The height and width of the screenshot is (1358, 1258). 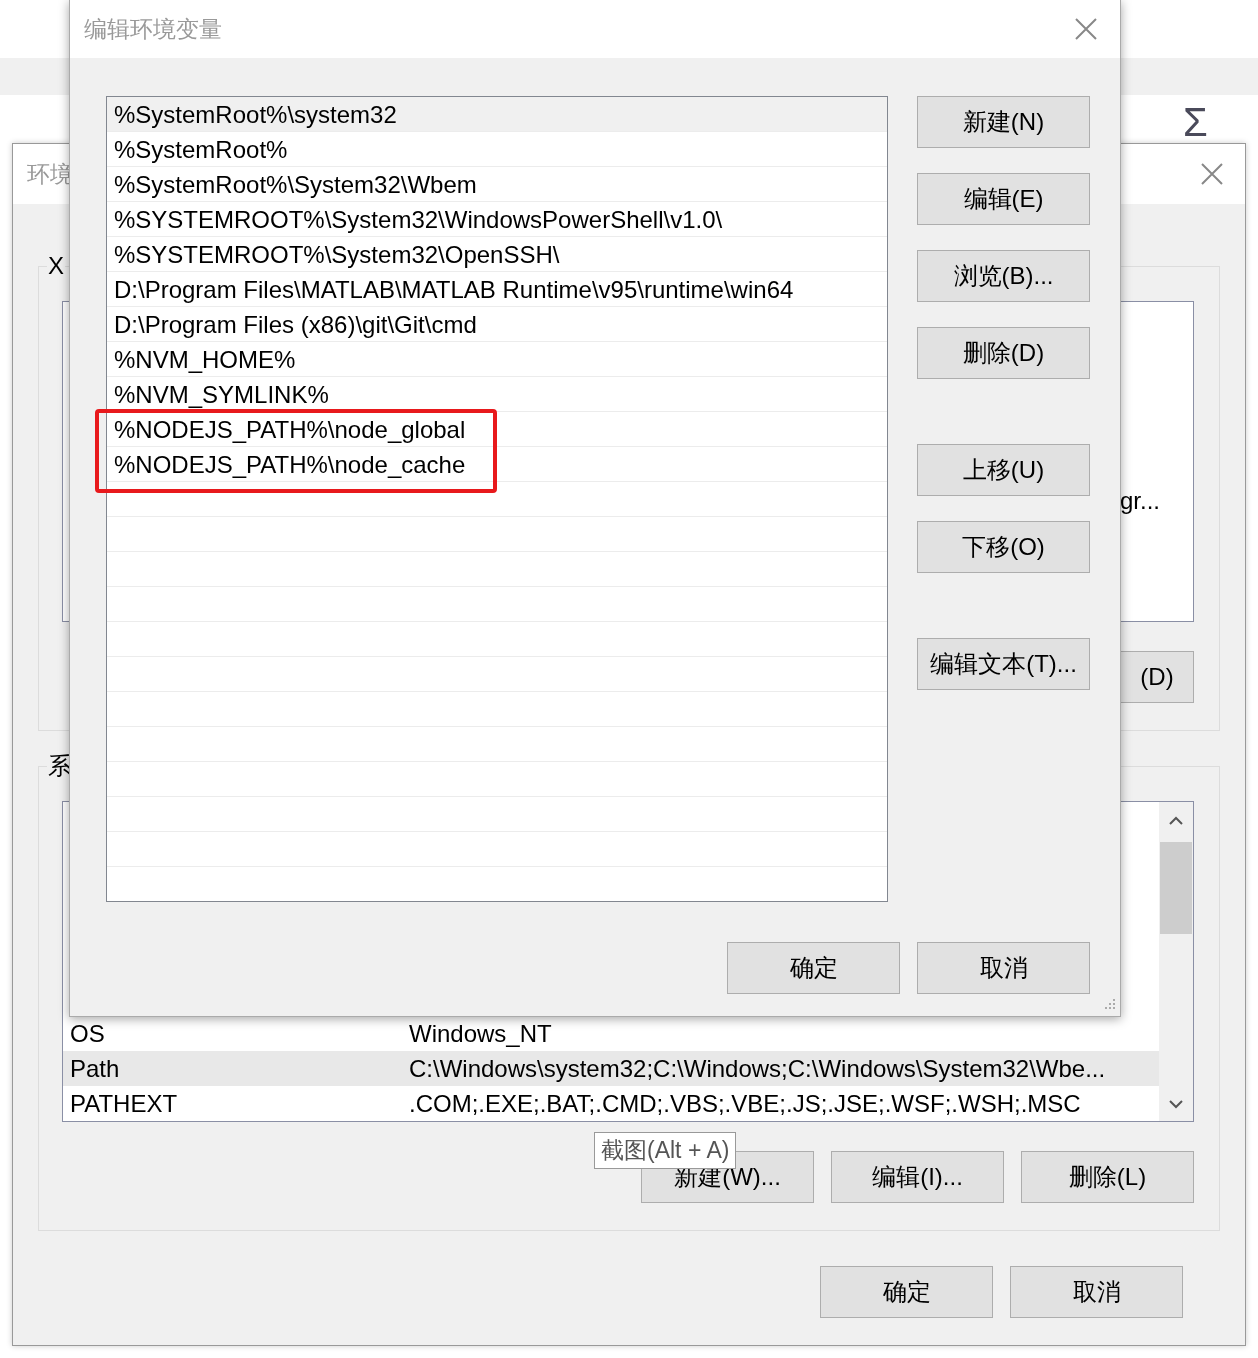 I want to click on action-button: 新建(N), so click(x=1003, y=122).